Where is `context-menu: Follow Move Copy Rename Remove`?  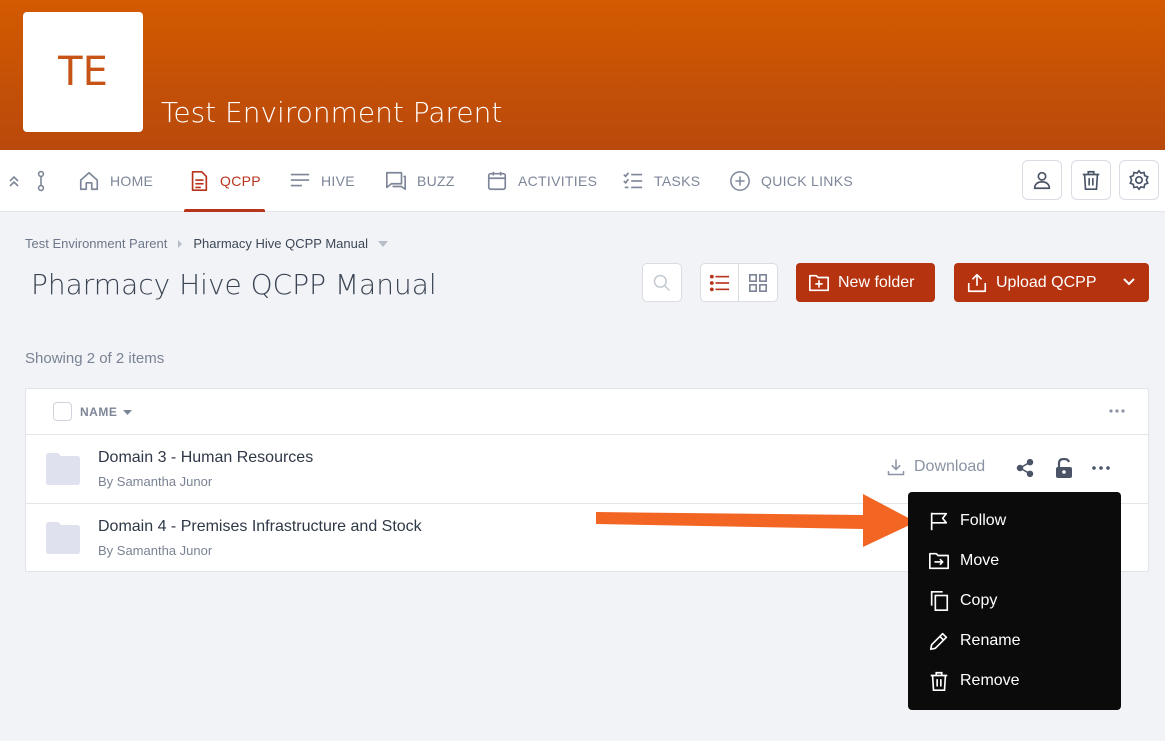
context-menu: Follow Move Copy Rename Remove is located at coordinates (1014, 601).